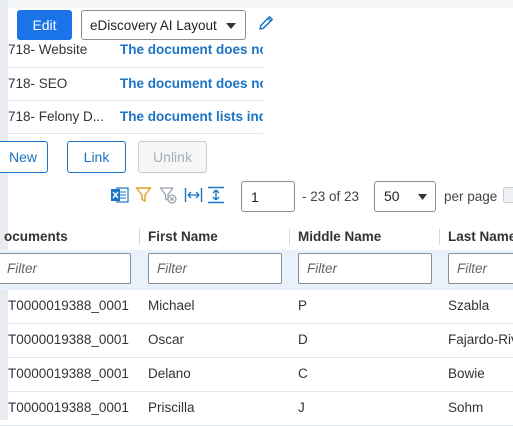 This screenshot has height=426, width=513. Describe the element at coordinates (171, 407) in the screenshot. I see `cell-first-name: Priscilla` at that location.